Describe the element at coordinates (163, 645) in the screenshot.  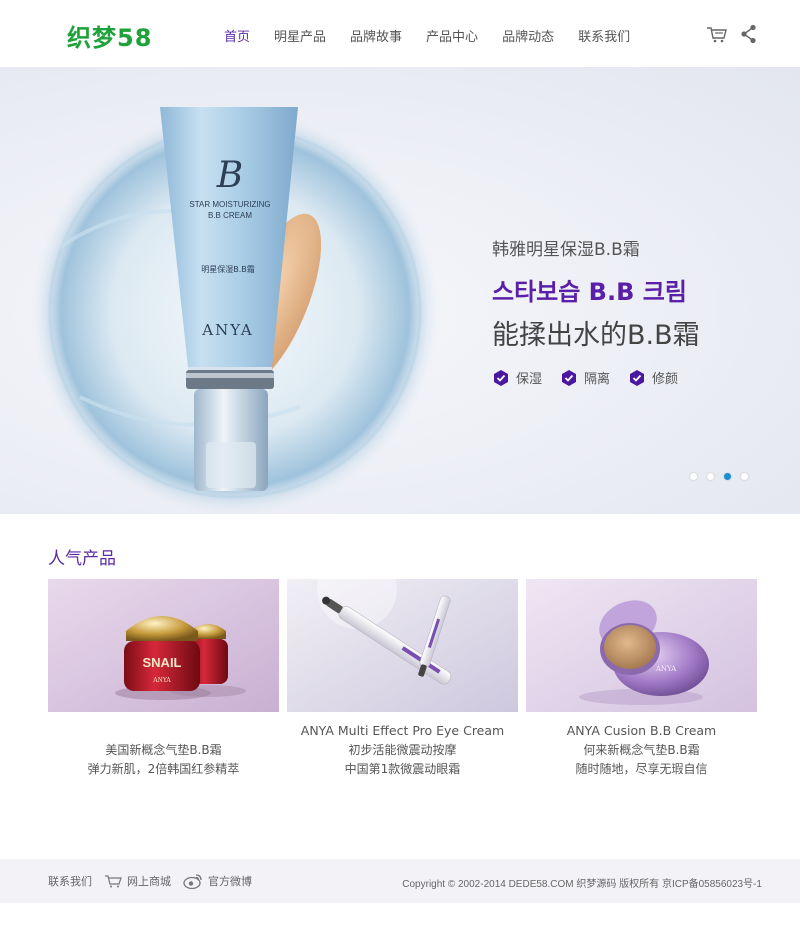
I see `product-image-snail-cream: SNAIL ANYA` at that location.